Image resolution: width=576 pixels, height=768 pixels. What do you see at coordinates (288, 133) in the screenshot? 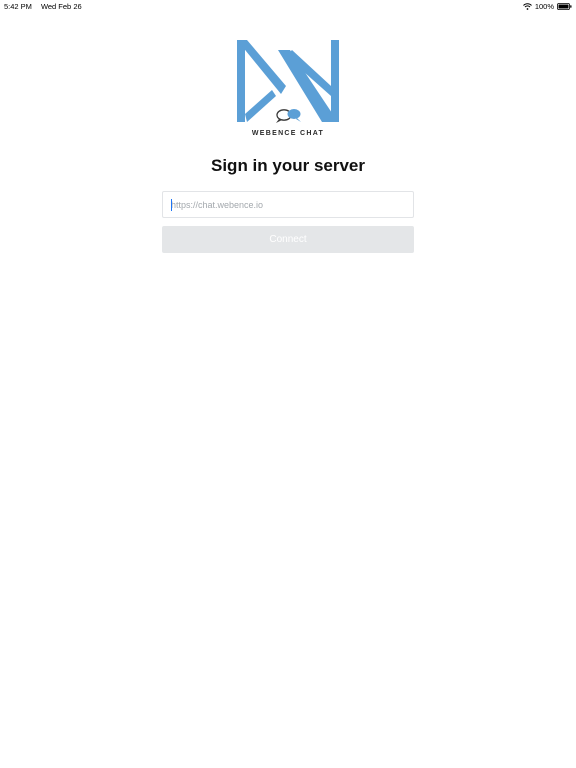
I see `brand-name: WEBENCE CHAT` at bounding box center [288, 133].